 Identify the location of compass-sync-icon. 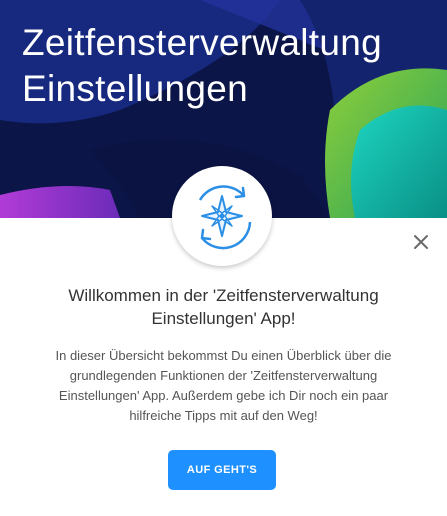
(225, 217).